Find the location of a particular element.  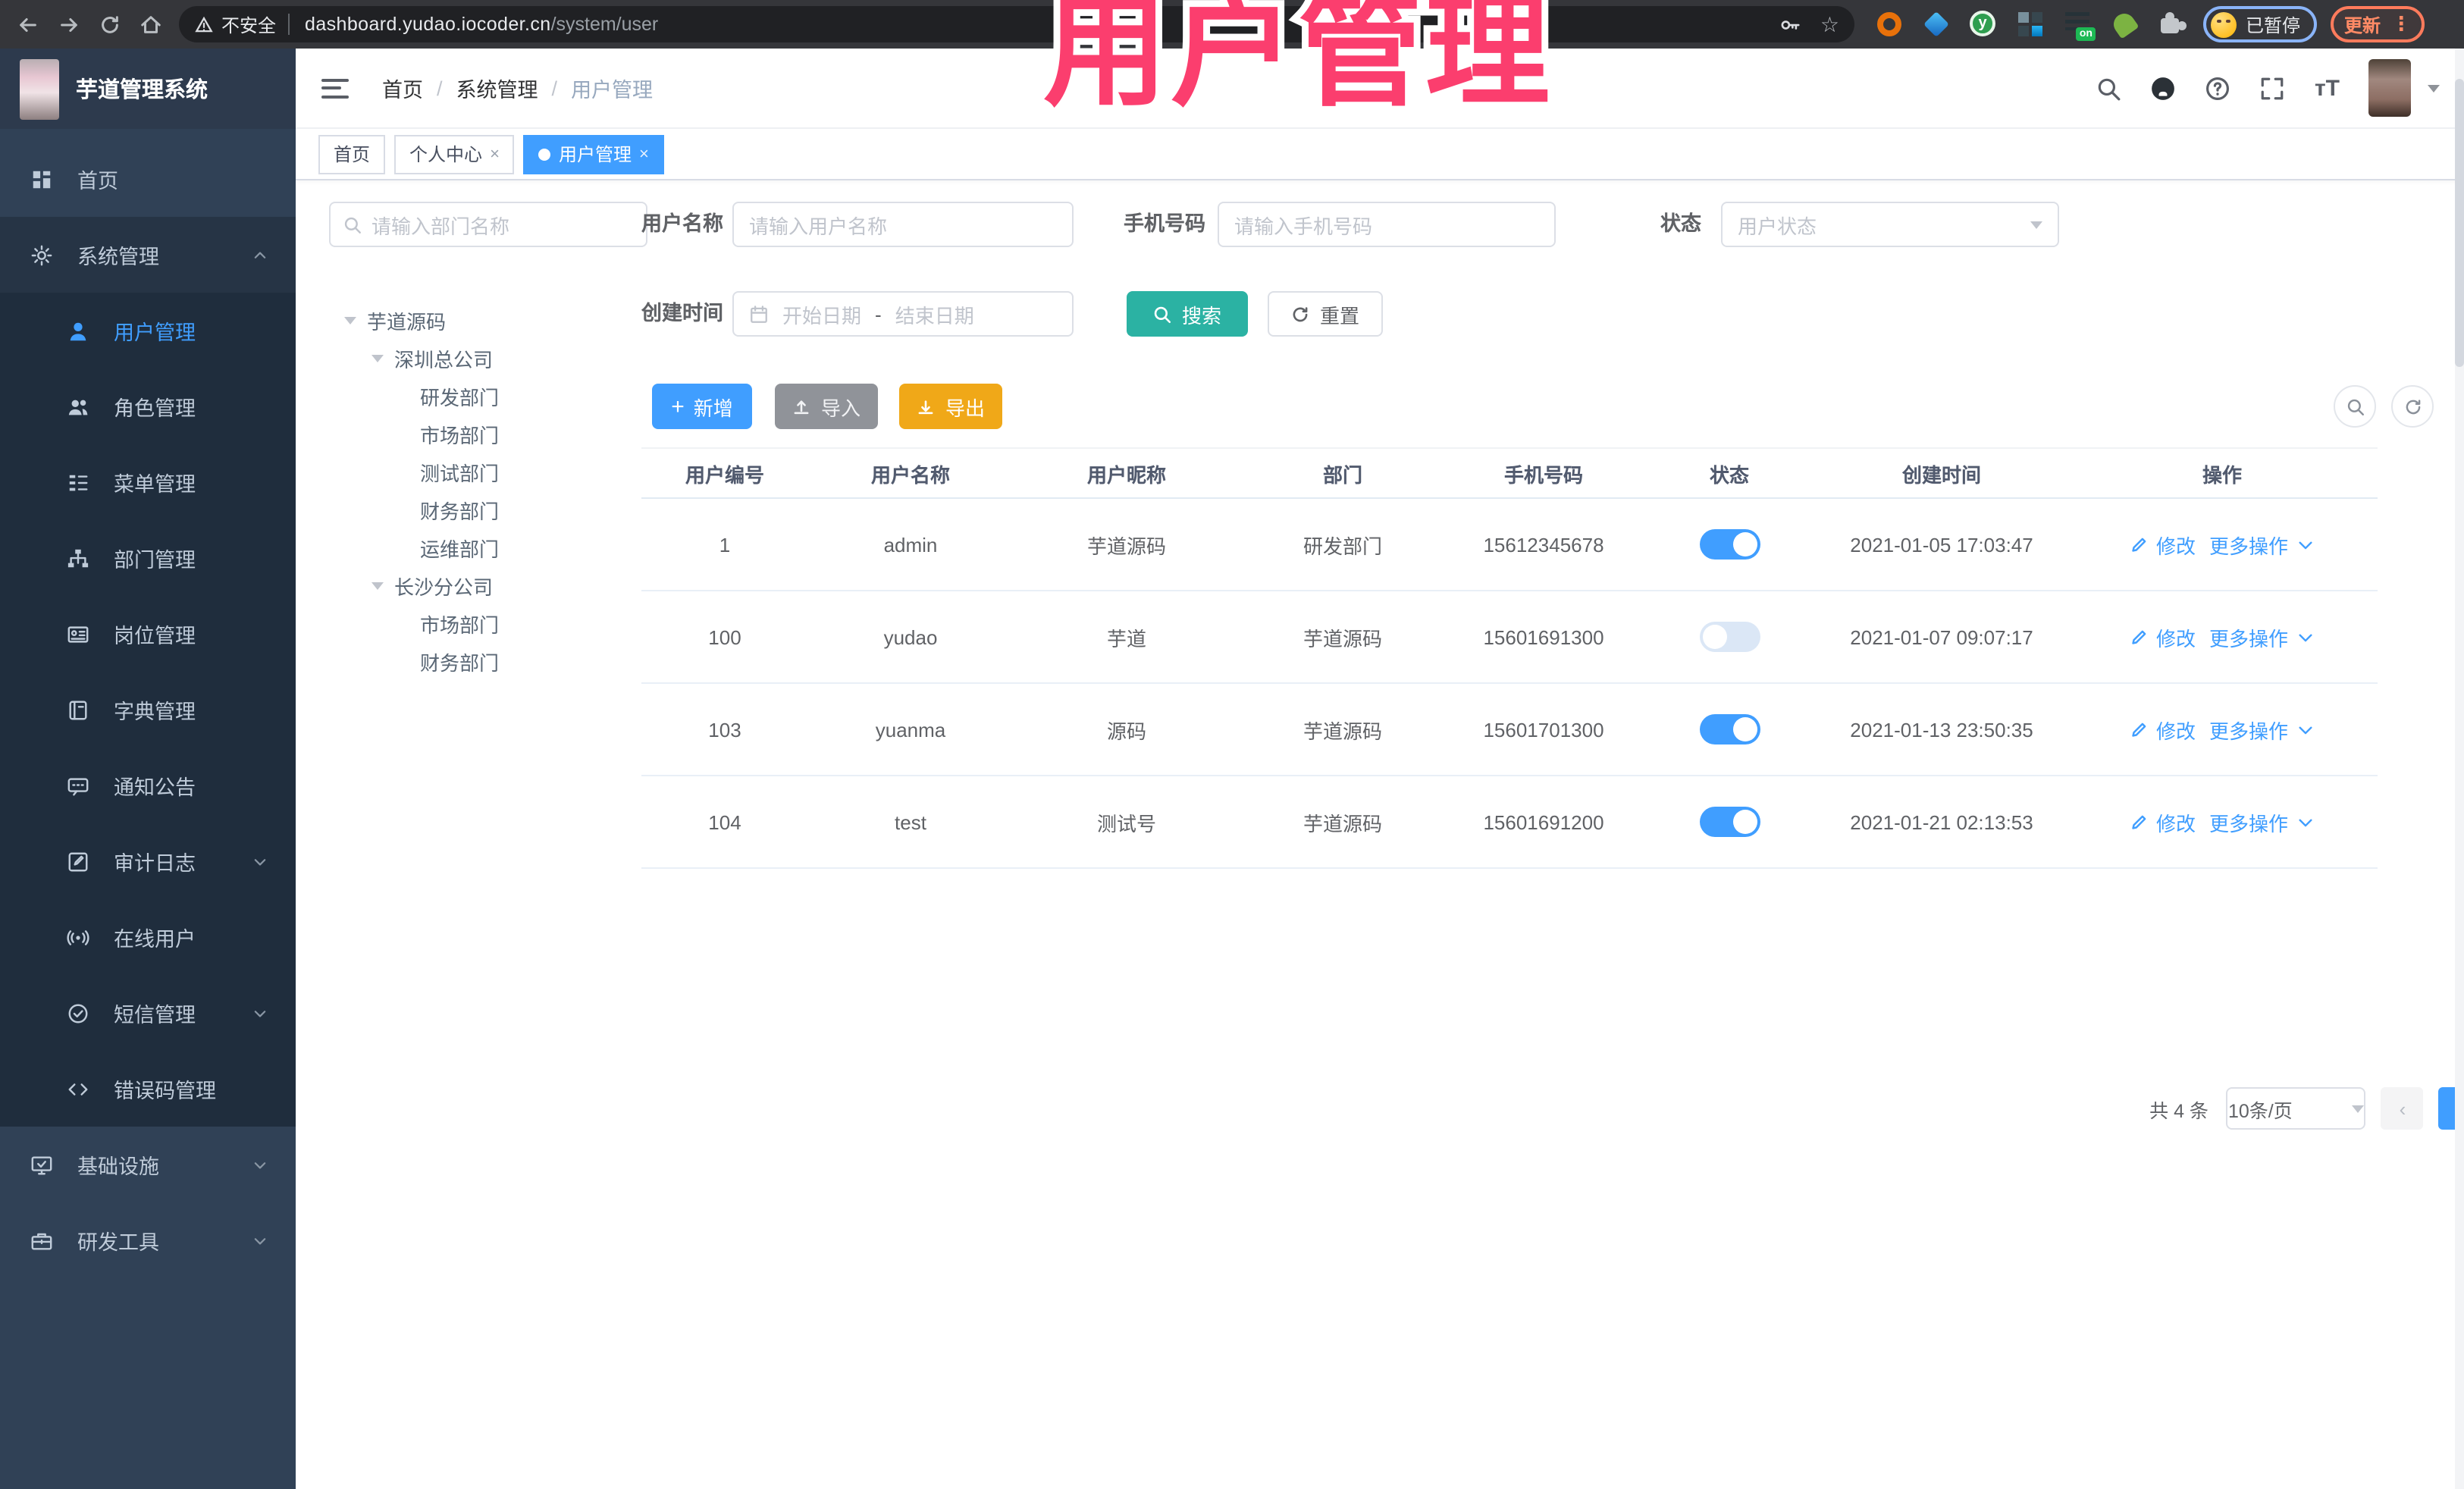

reset-button: 重置 is located at coordinates (1325, 314).